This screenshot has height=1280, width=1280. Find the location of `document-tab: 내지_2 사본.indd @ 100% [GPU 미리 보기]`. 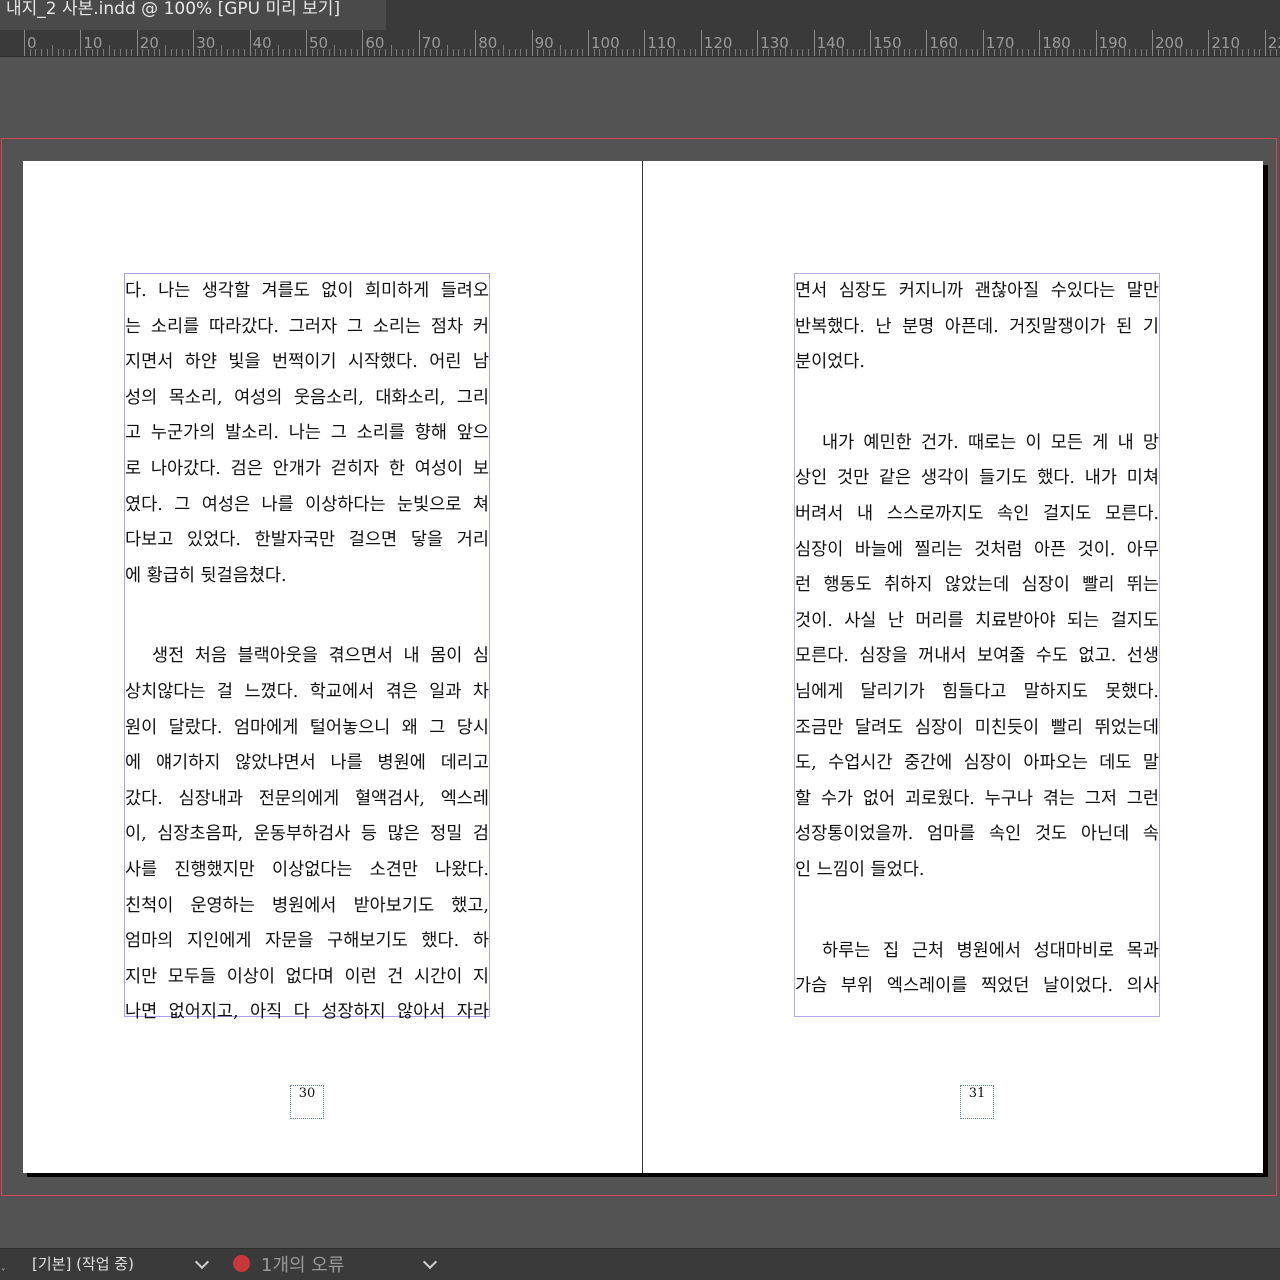

document-tab: 내지_2 사본.indd @ 100% [GPU 미리 보기] is located at coordinates (193, 15).